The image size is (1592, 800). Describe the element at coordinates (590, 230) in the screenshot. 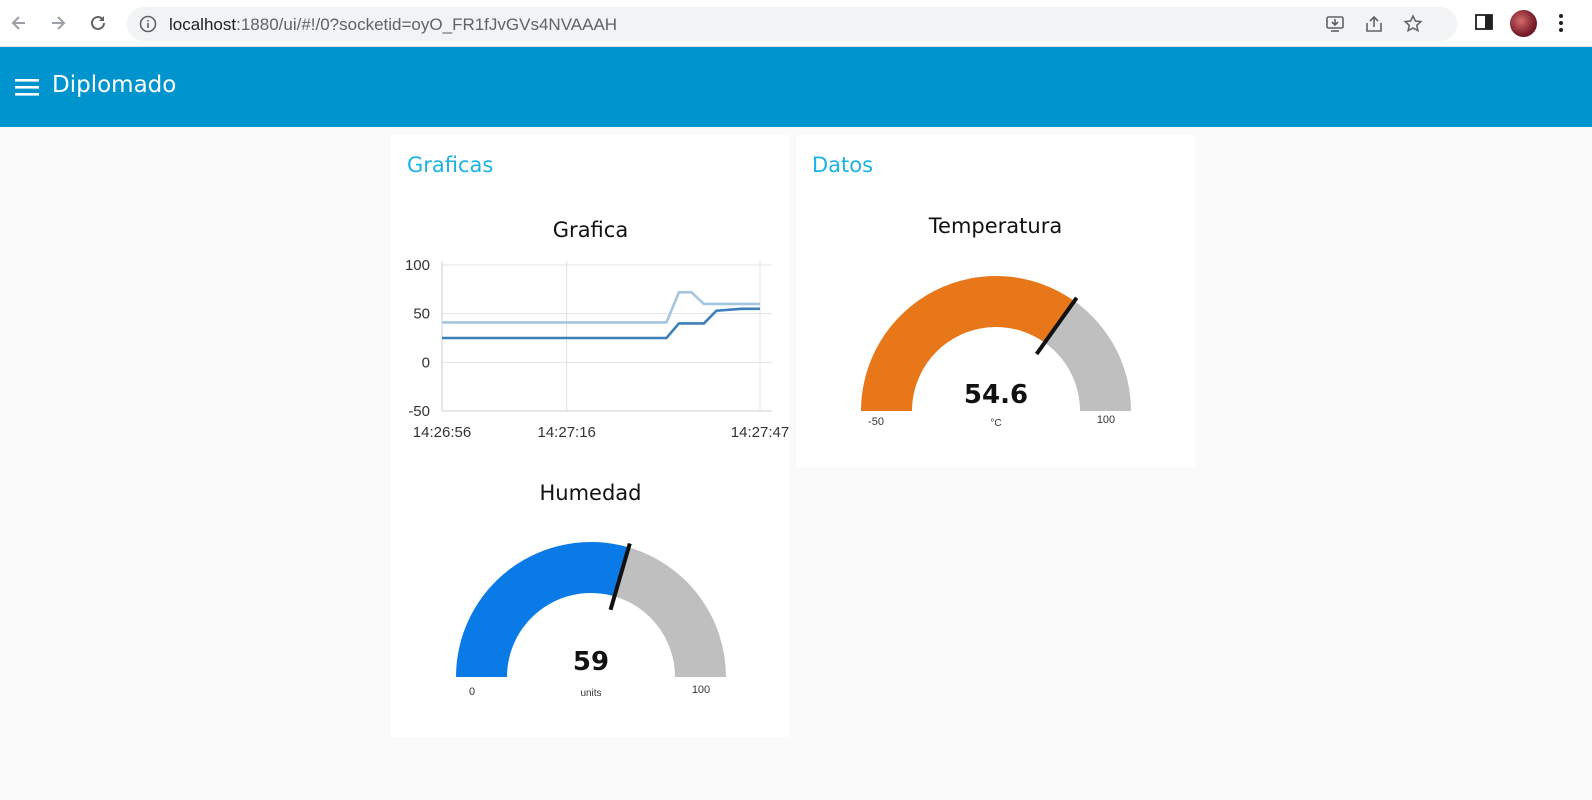

I see `chart-title: Grafica` at that location.